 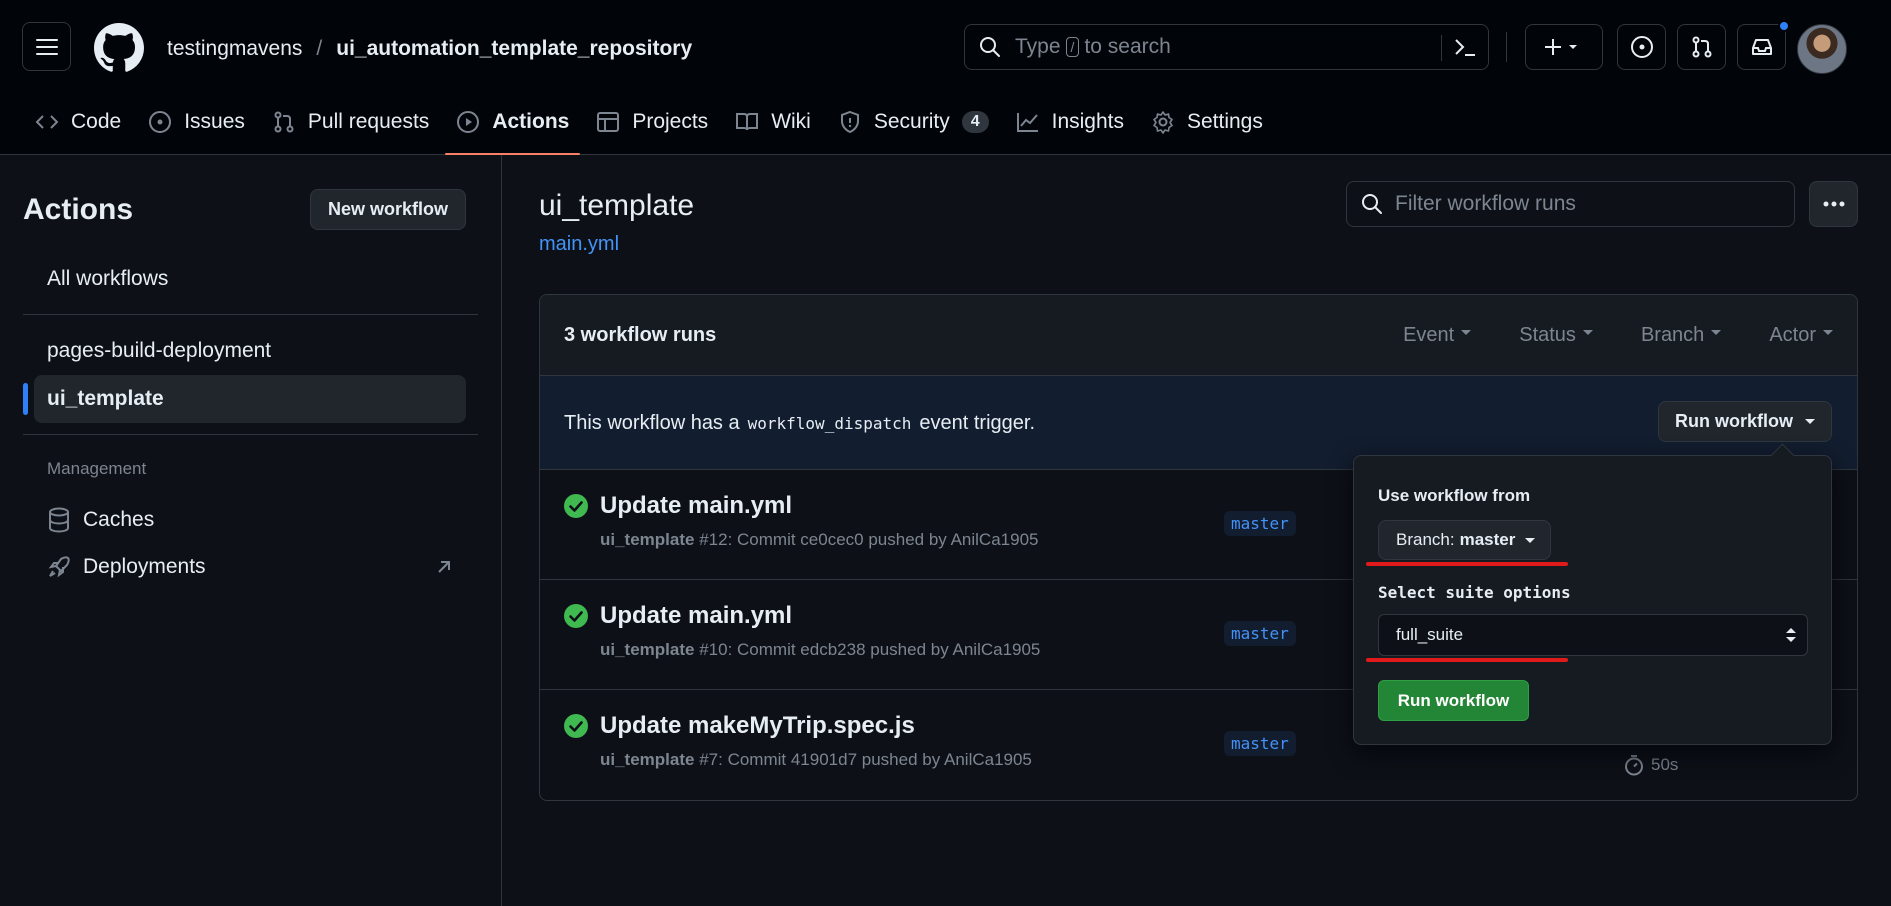 What do you see at coordinates (1027, 122) in the screenshot?
I see `graph-icon` at bounding box center [1027, 122].